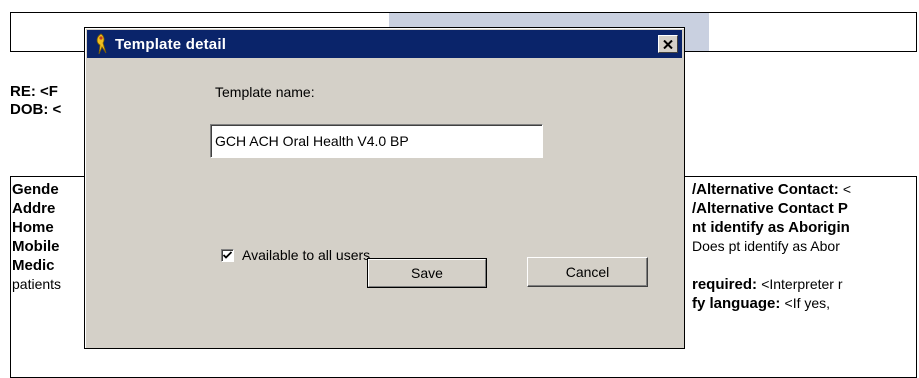  I want to click on right-line-7-value: <If yes,, so click(807, 303).